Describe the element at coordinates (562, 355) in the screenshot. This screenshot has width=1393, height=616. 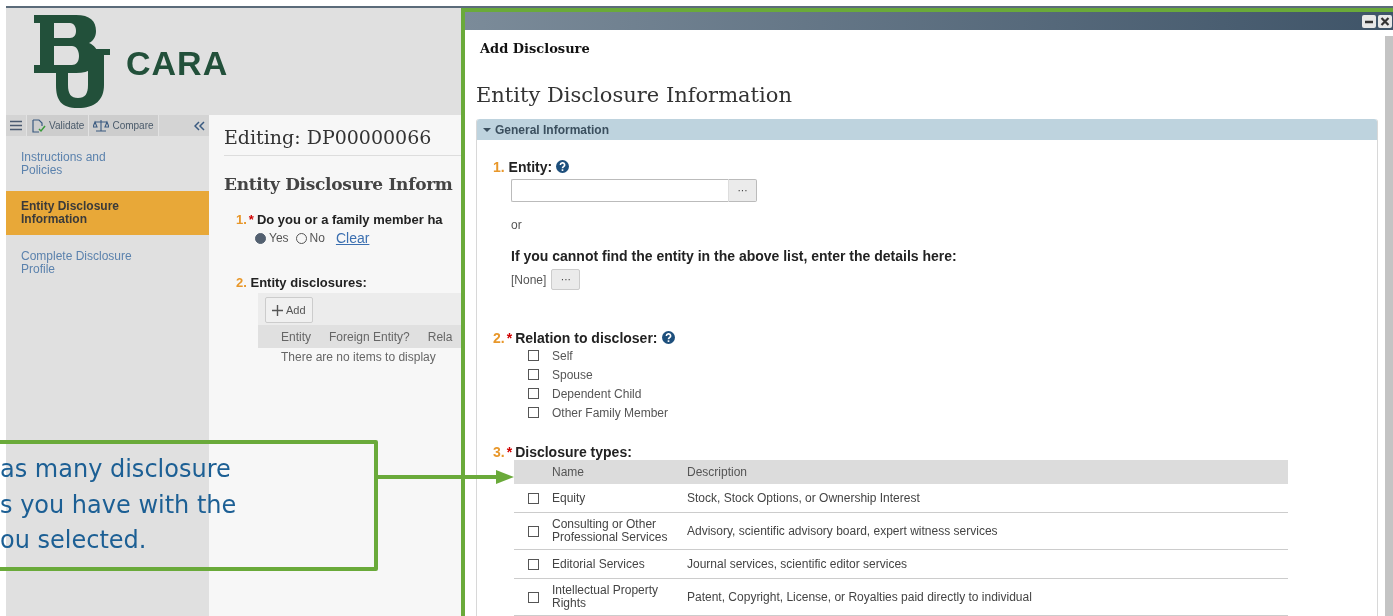
I see `option-label: Self` at that location.